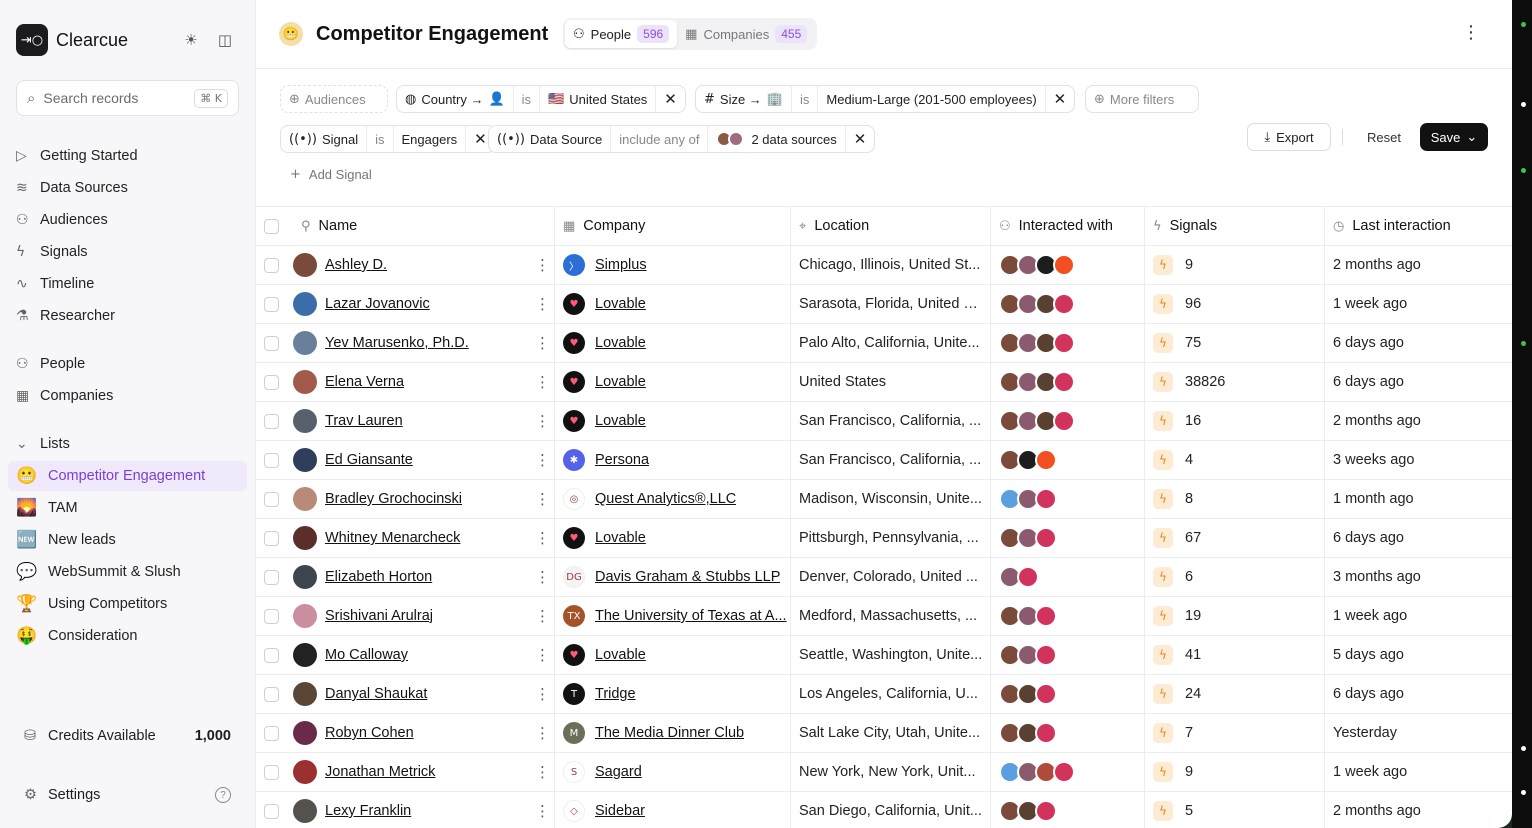  I want to click on sidebar-item-data-sources: ≋ Data Sources, so click(127, 188).